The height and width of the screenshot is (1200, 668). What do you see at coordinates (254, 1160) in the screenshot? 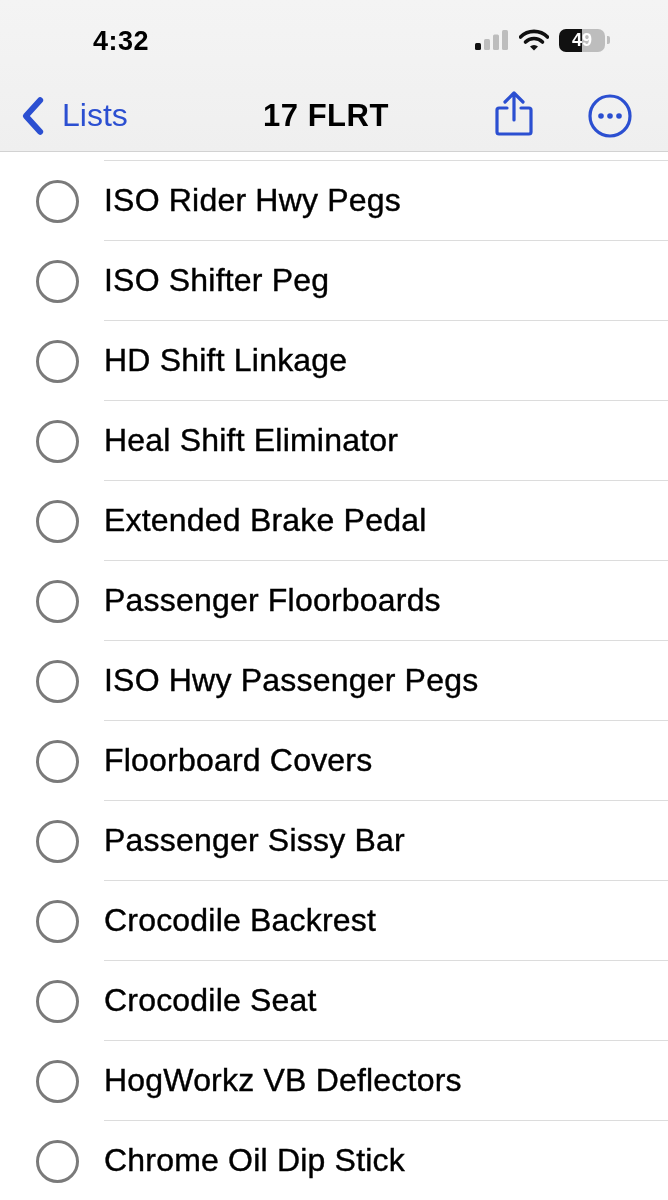
I see `item-title: Chrome Oil Dip Stick` at bounding box center [254, 1160].